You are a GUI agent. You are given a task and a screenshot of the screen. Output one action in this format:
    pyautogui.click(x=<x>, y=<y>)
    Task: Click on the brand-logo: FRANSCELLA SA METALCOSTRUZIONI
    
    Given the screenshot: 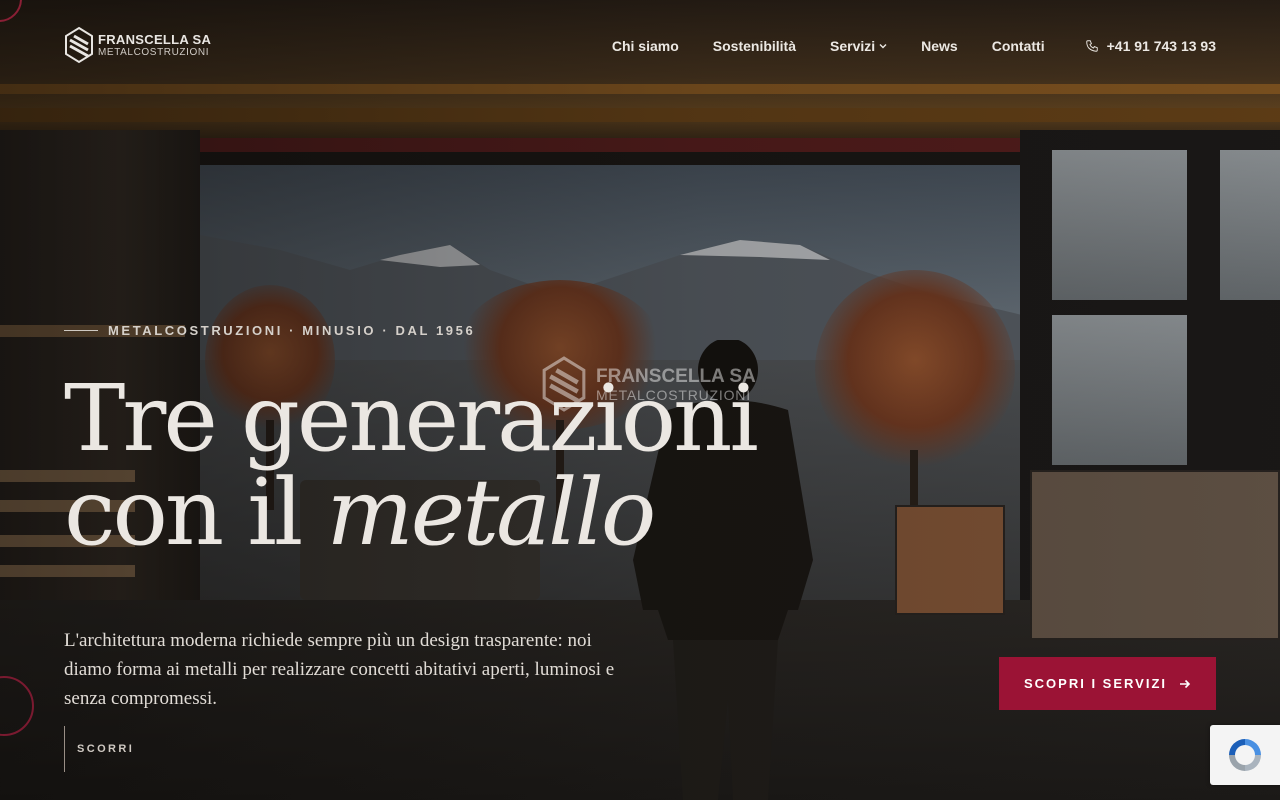 What is the action you would take?
    pyautogui.click(x=137, y=45)
    